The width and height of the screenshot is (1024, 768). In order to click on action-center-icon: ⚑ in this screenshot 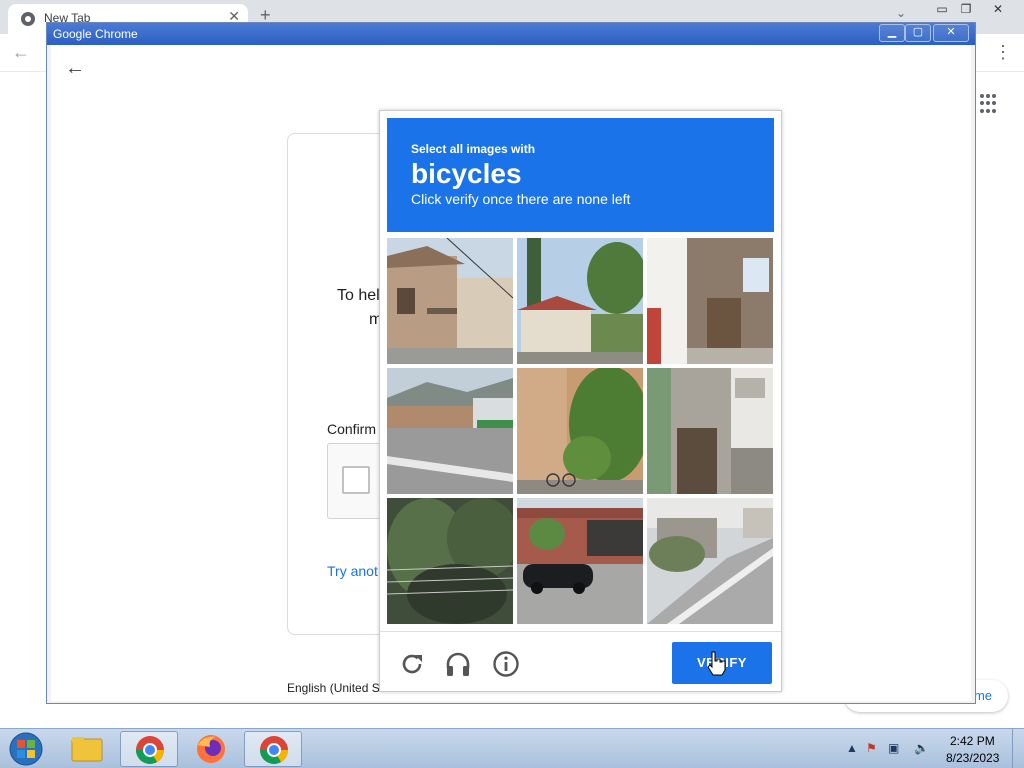, I will do `click(871, 748)`.